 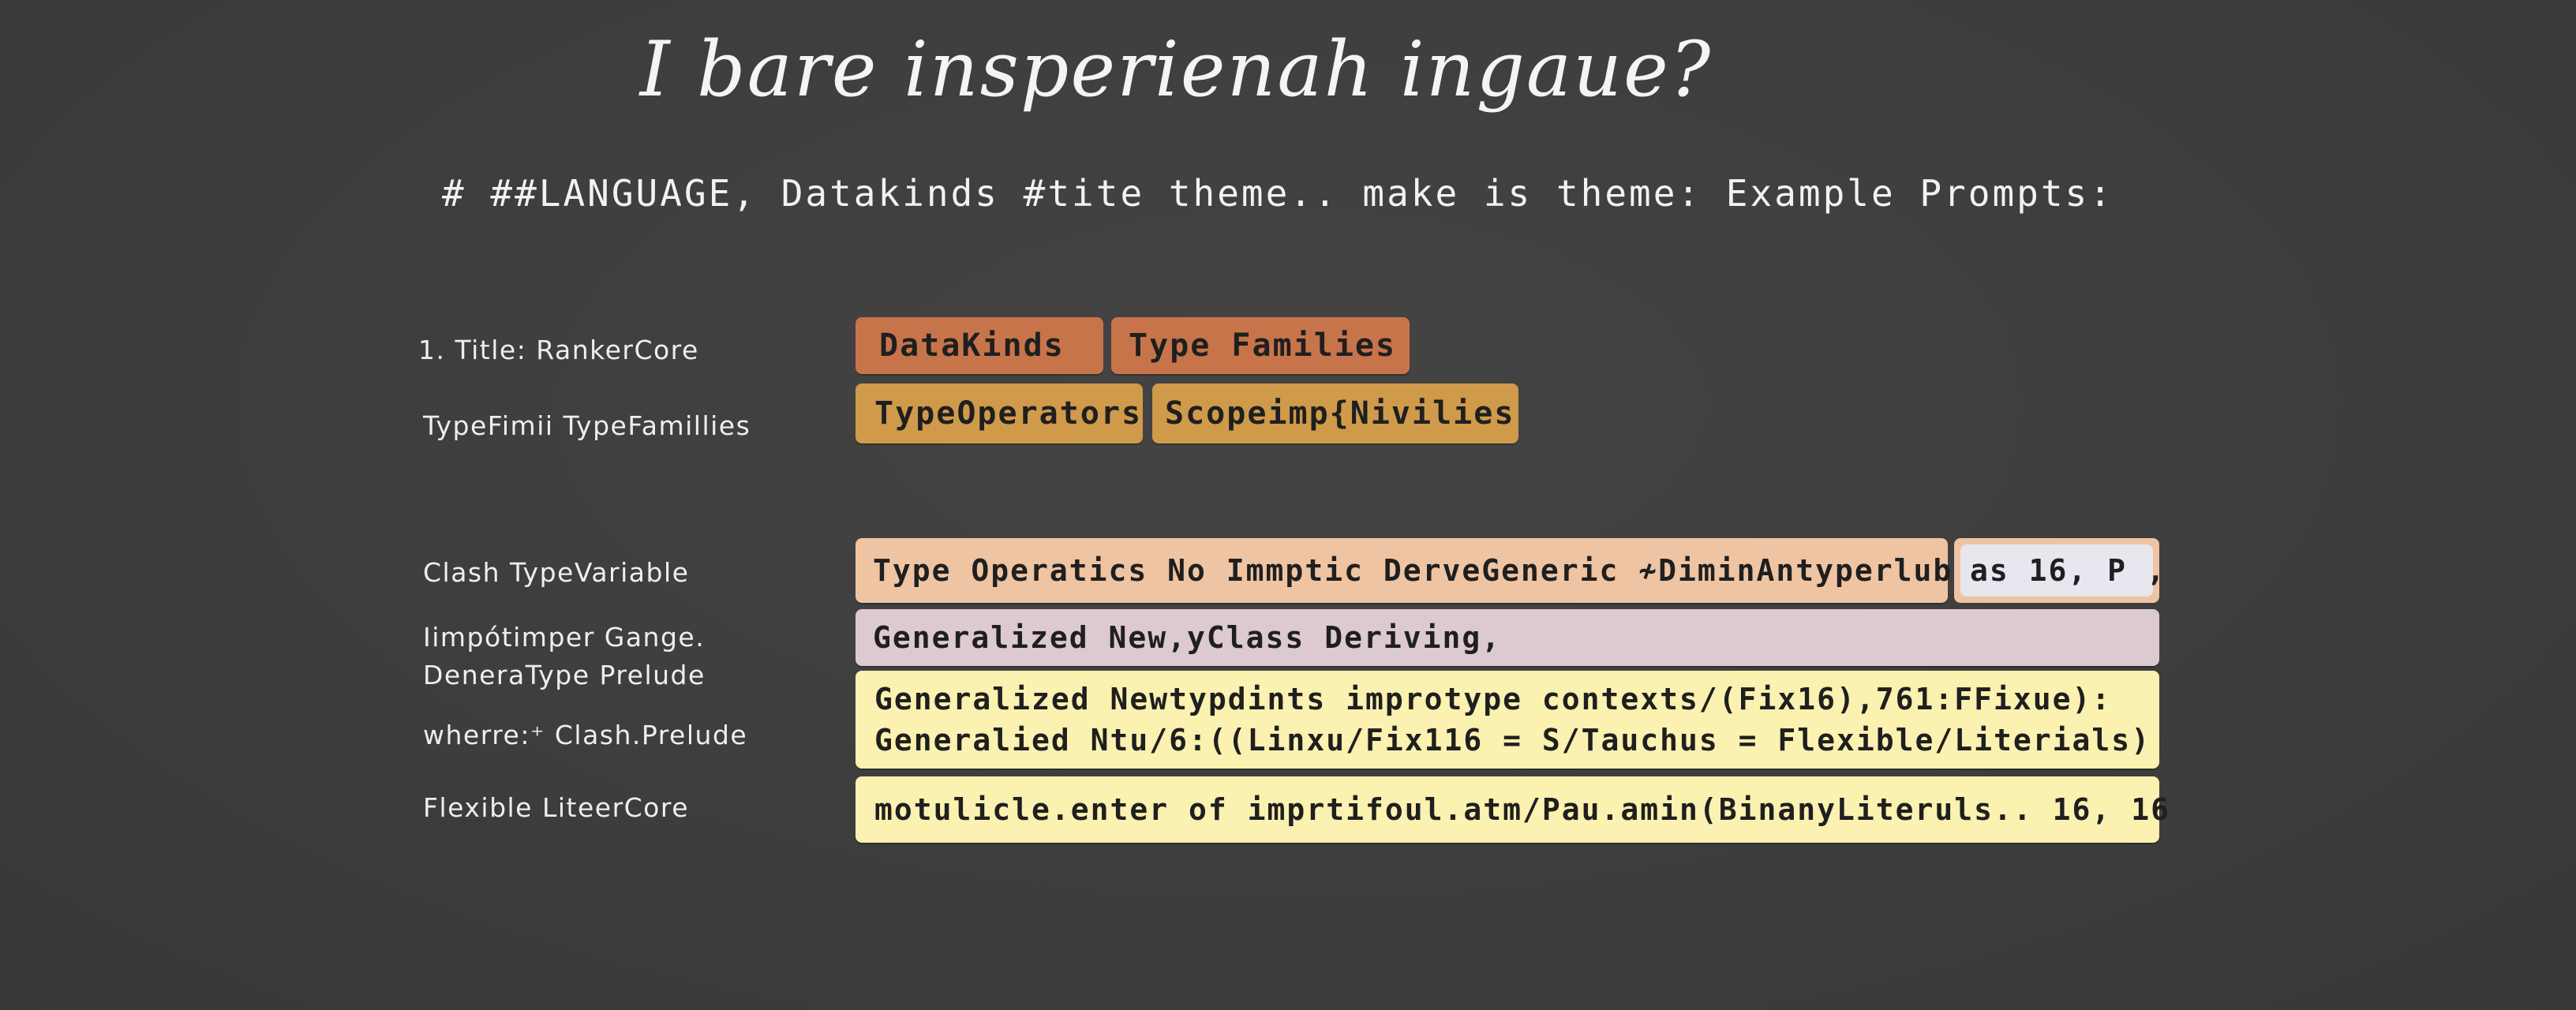 What do you see at coordinates (587, 425) in the screenshot?
I see `label-typefamilies: TypeFimii TypeFamillies` at bounding box center [587, 425].